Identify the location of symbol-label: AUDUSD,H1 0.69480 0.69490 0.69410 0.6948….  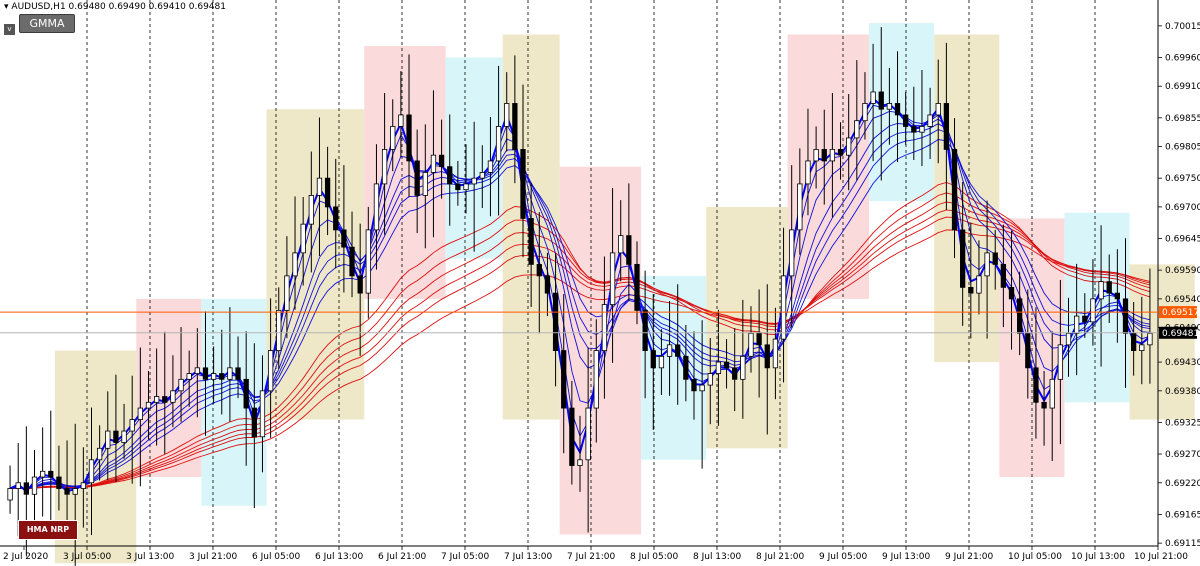
(118, 7).